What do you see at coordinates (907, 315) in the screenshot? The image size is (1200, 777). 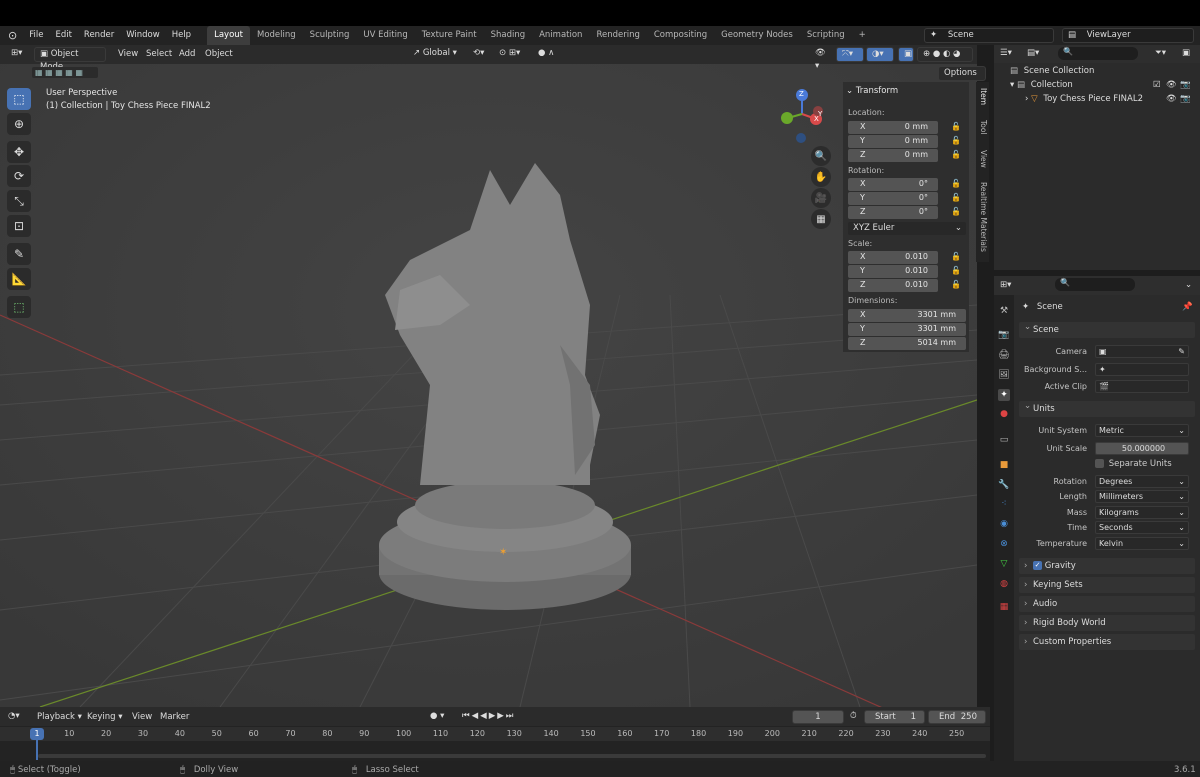 I see `dimensions-x-field: X 3301 mm` at bounding box center [907, 315].